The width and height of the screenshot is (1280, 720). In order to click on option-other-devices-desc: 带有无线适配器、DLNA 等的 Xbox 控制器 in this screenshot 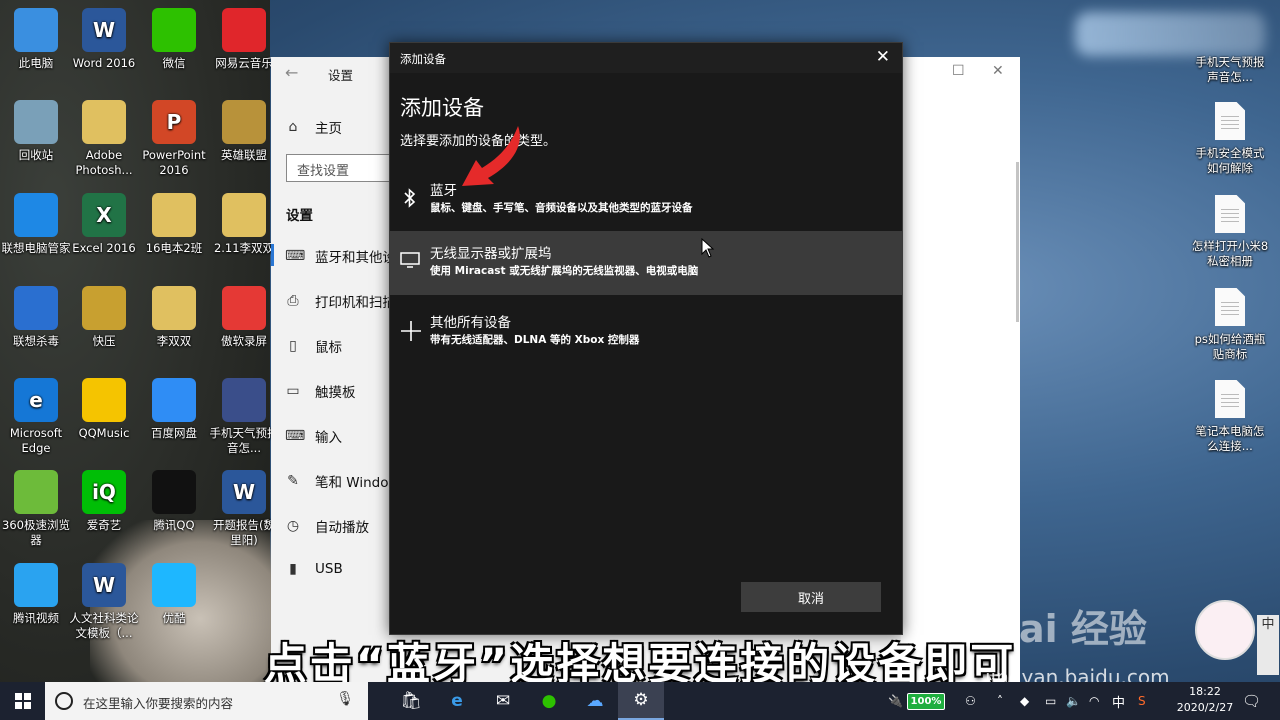, I will do `click(535, 340)`.